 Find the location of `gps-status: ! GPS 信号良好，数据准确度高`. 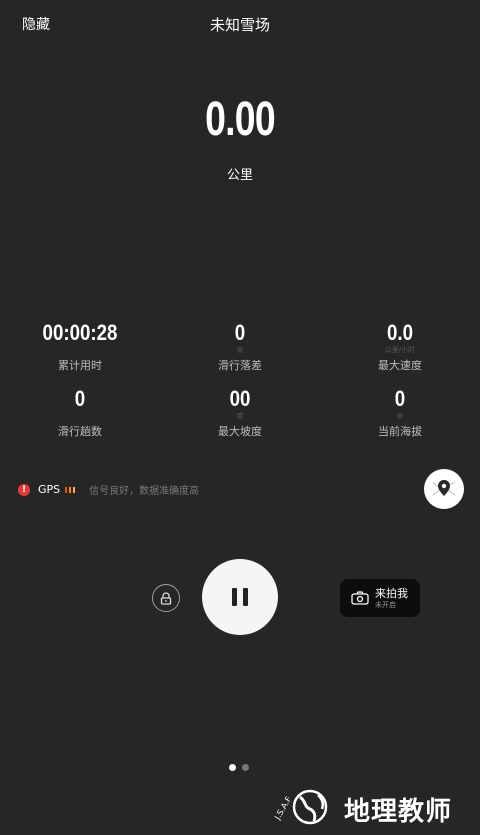

gps-status: ! GPS 信号良好，数据准确度高 is located at coordinates (108, 489).